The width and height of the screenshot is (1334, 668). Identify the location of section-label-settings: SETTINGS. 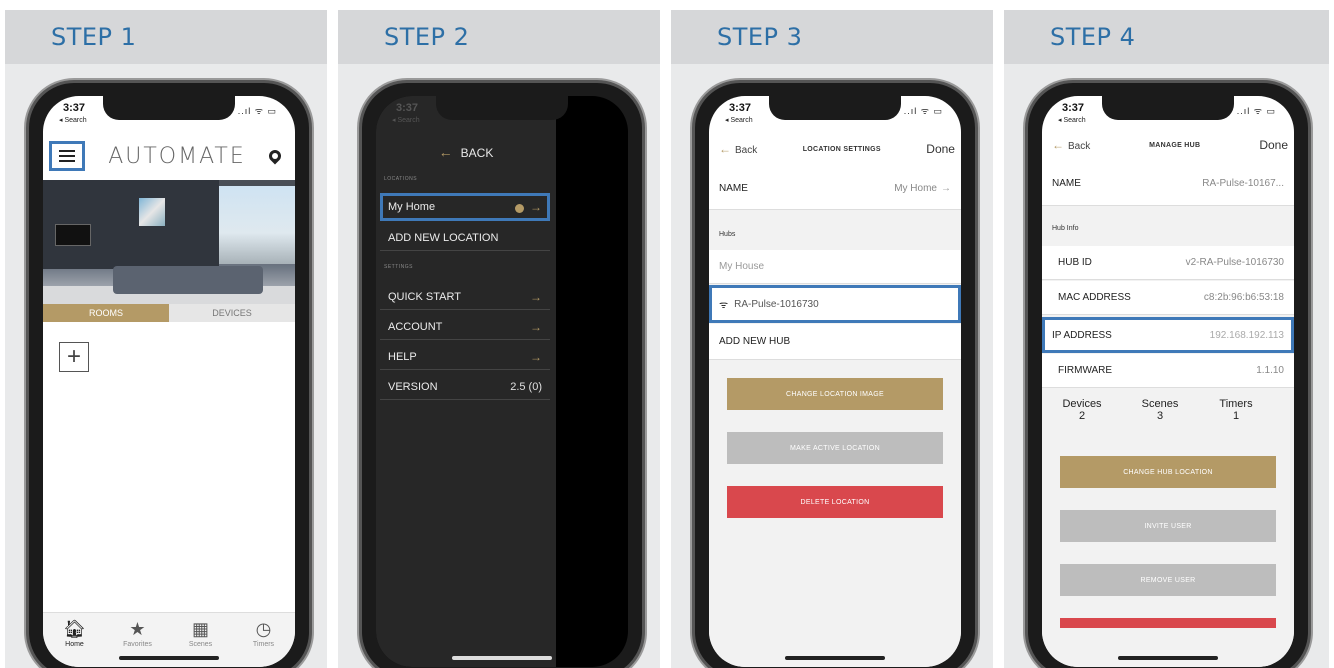
(399, 267).